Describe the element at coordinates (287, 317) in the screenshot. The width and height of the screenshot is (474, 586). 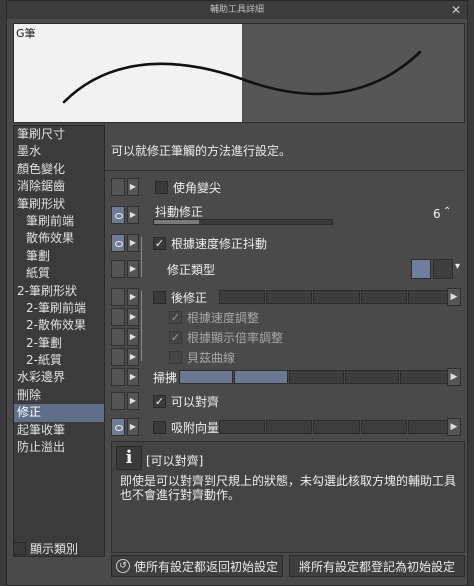
I see `row-speed-adjust: ▶ ✓ 根據速度調整` at that location.